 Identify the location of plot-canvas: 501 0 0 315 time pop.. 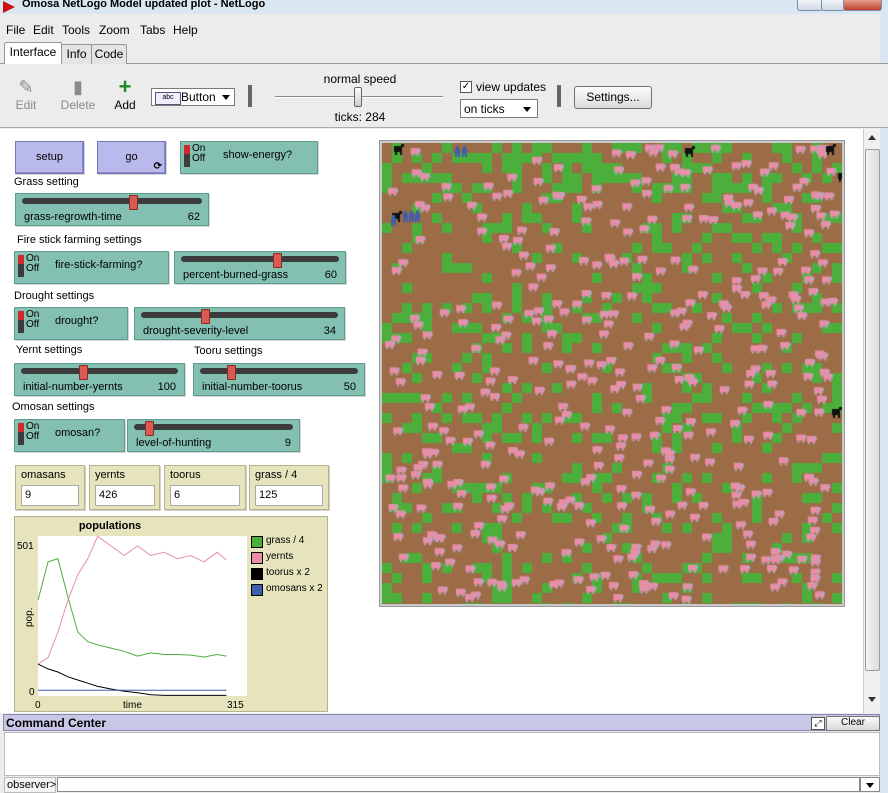
(132, 623).